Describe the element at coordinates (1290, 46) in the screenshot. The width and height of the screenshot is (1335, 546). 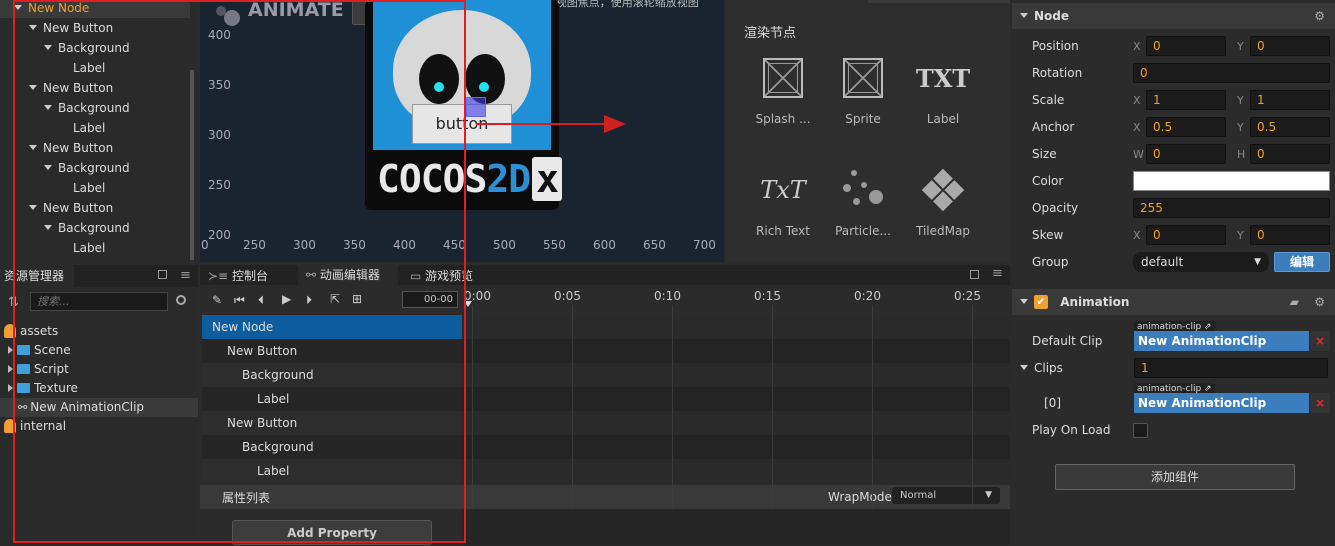
I see `position-y-input: 0` at that location.